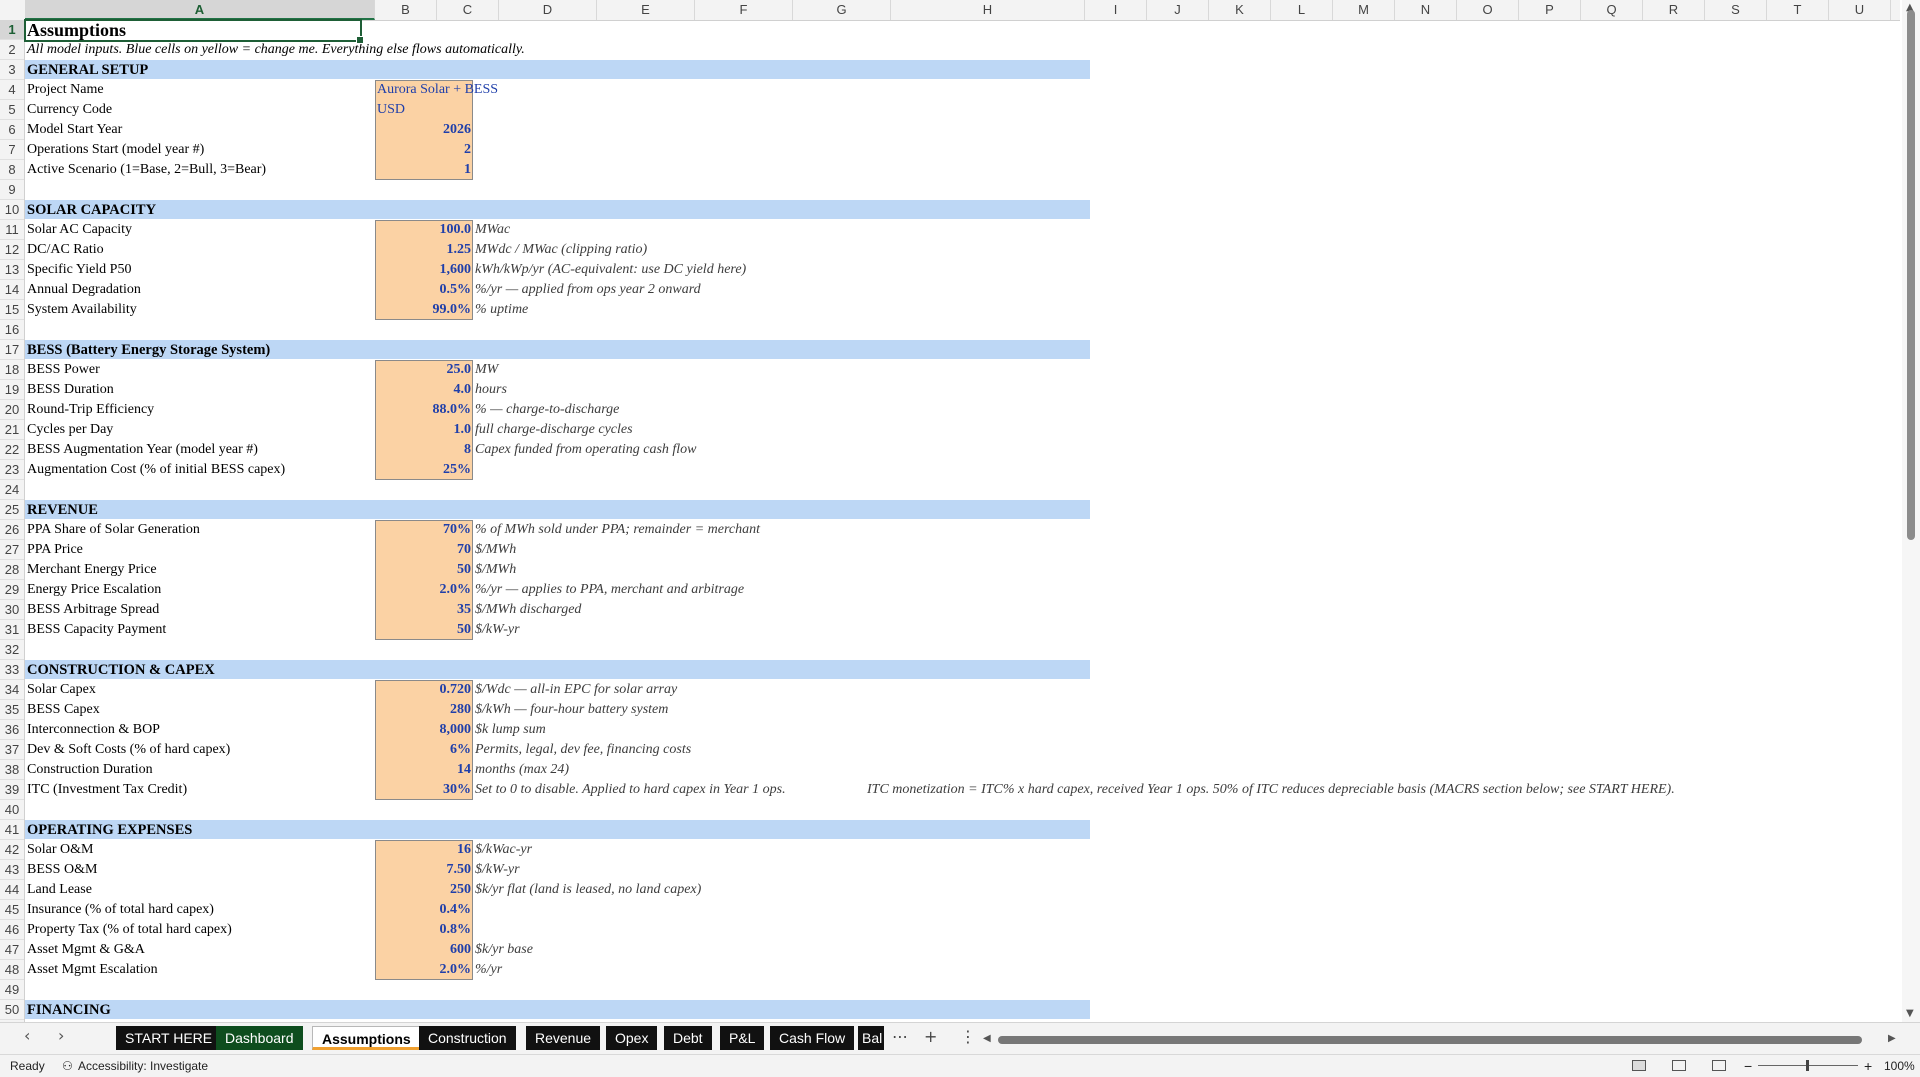 This screenshot has width=1920, height=1077. What do you see at coordinates (1892, 1038) in the screenshot?
I see `hscroll-right-icon: ▶` at bounding box center [1892, 1038].